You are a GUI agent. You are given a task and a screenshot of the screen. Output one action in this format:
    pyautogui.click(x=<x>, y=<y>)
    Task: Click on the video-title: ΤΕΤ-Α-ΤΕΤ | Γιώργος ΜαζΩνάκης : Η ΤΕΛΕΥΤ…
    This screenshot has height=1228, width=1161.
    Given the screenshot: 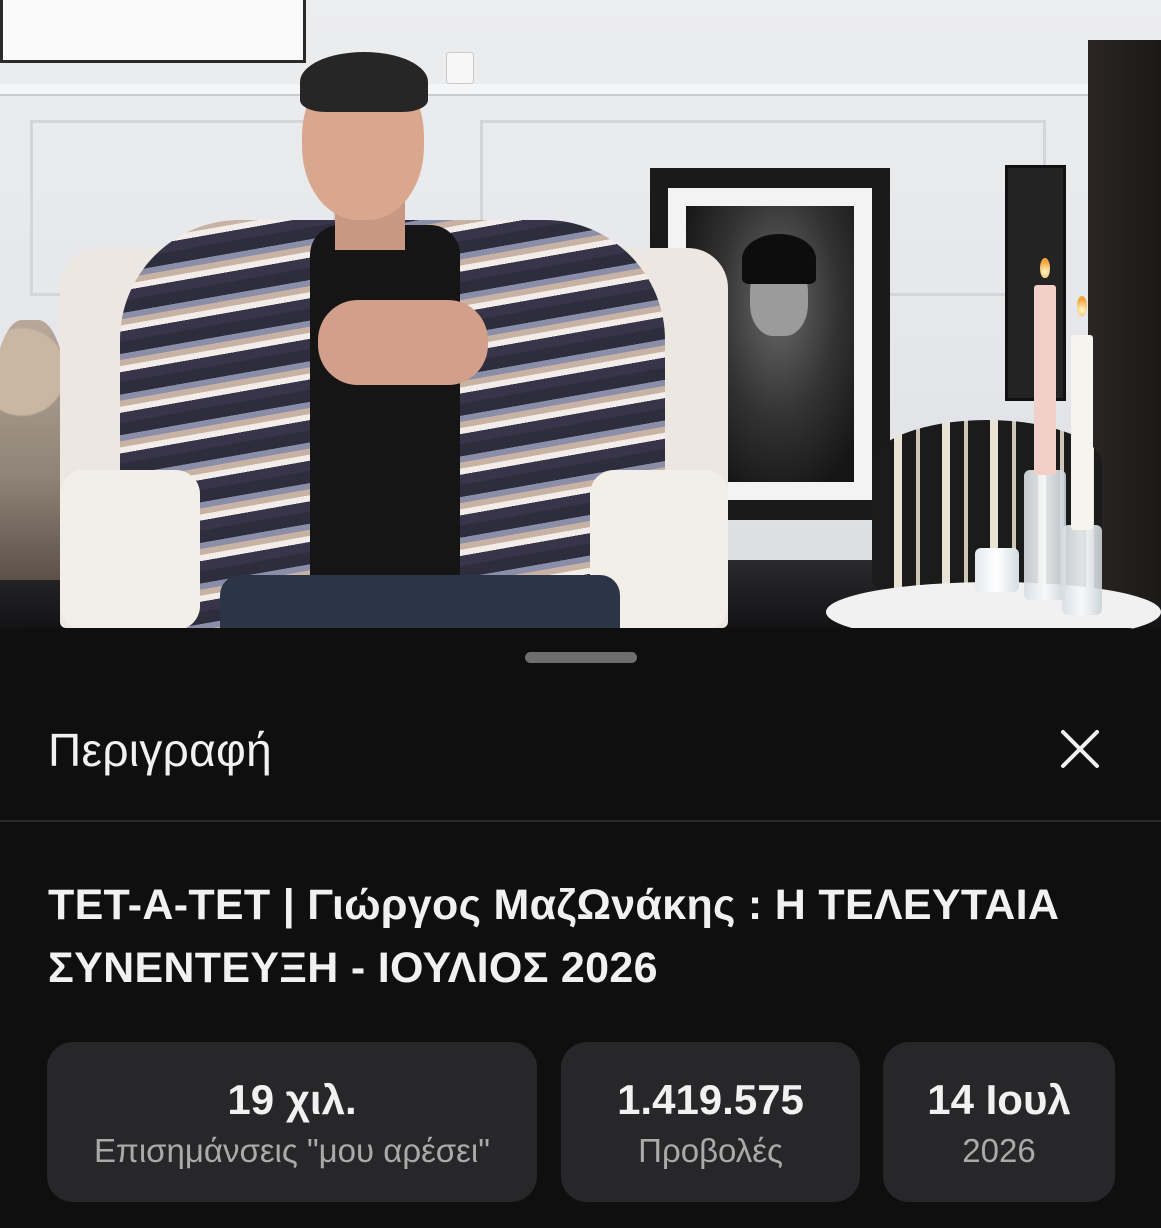 What is the action you would take?
    pyautogui.click(x=554, y=936)
    